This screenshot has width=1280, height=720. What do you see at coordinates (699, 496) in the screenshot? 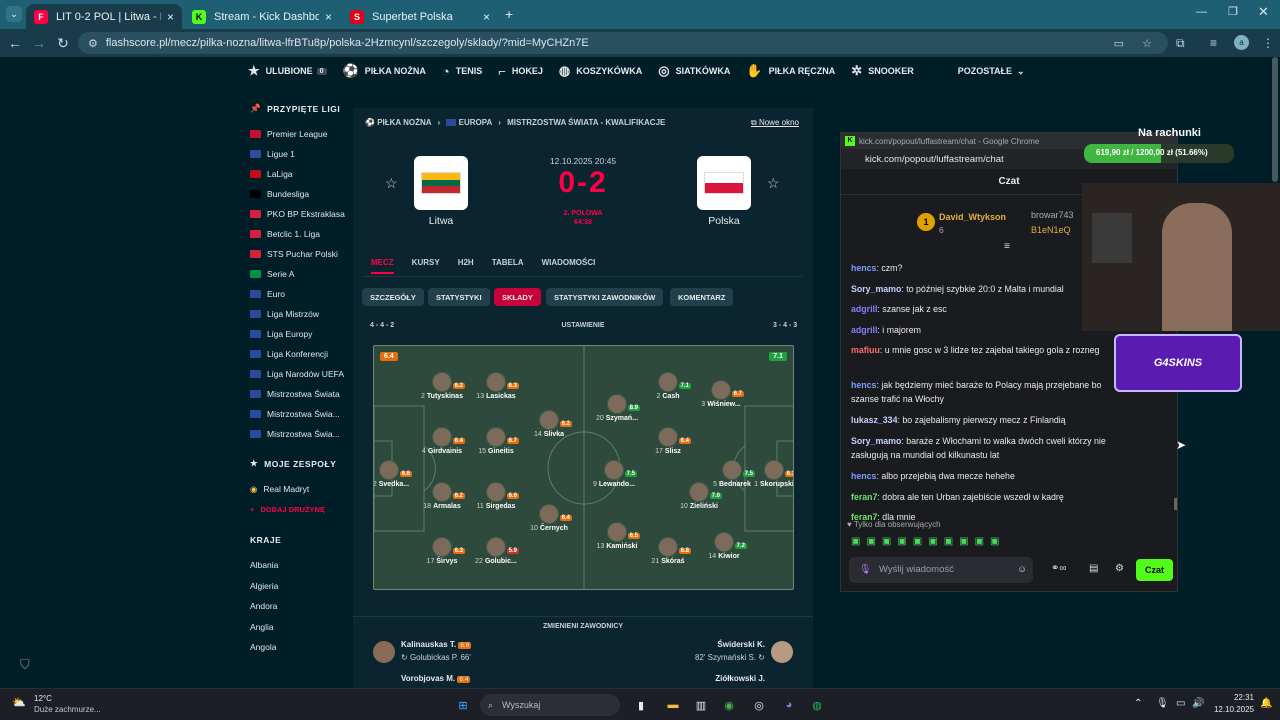
I see `player-away: 7.0 10 Zieliński` at bounding box center [699, 496].